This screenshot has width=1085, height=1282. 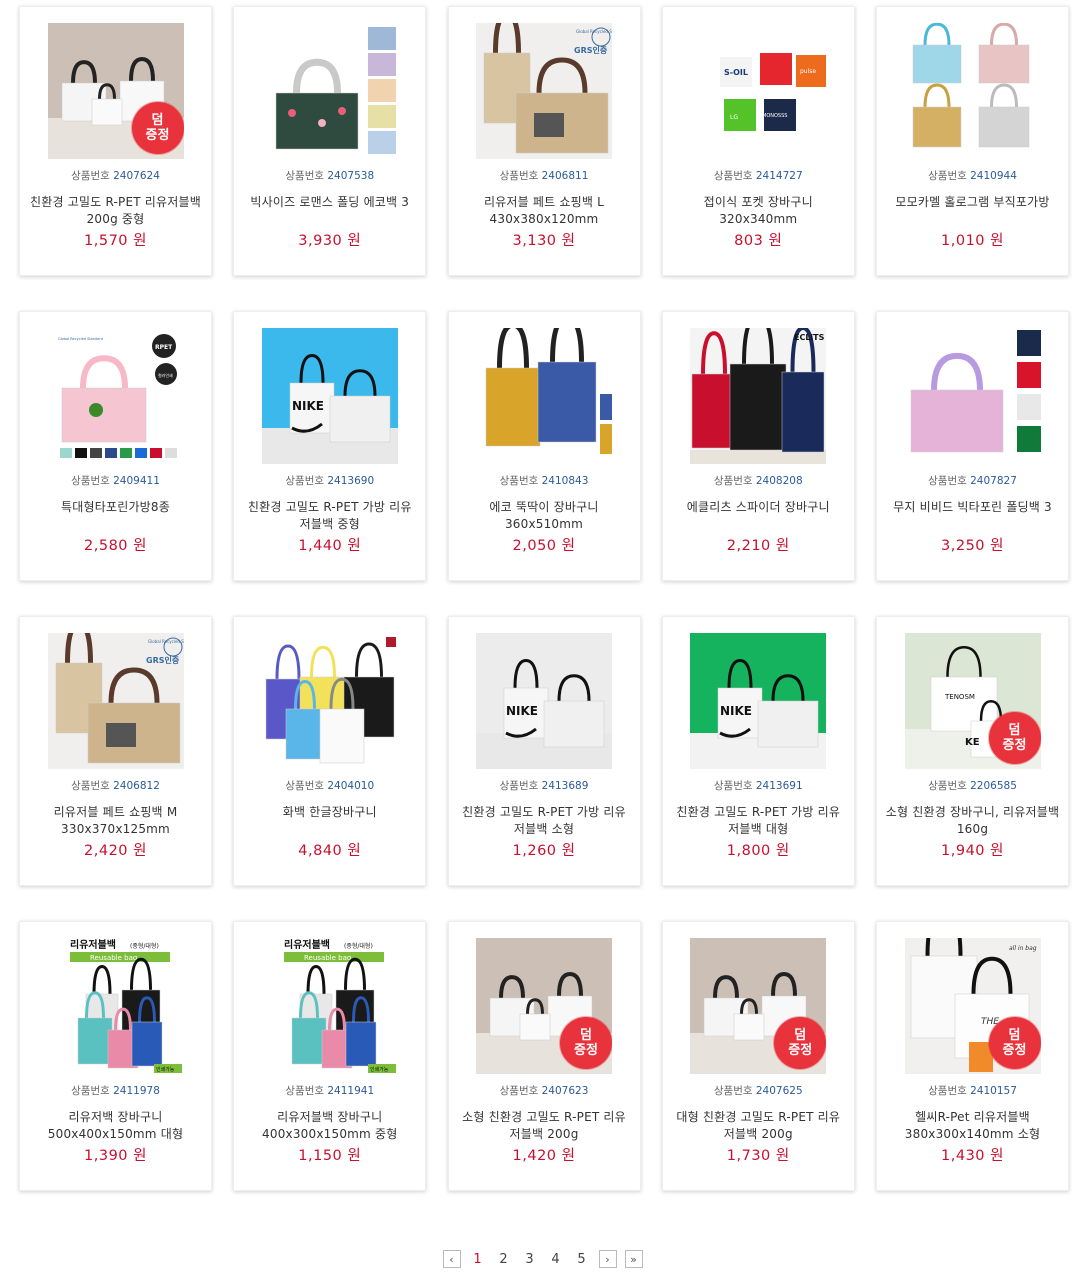 I want to click on chevron-right-icon: ›, so click(x=607, y=1259).